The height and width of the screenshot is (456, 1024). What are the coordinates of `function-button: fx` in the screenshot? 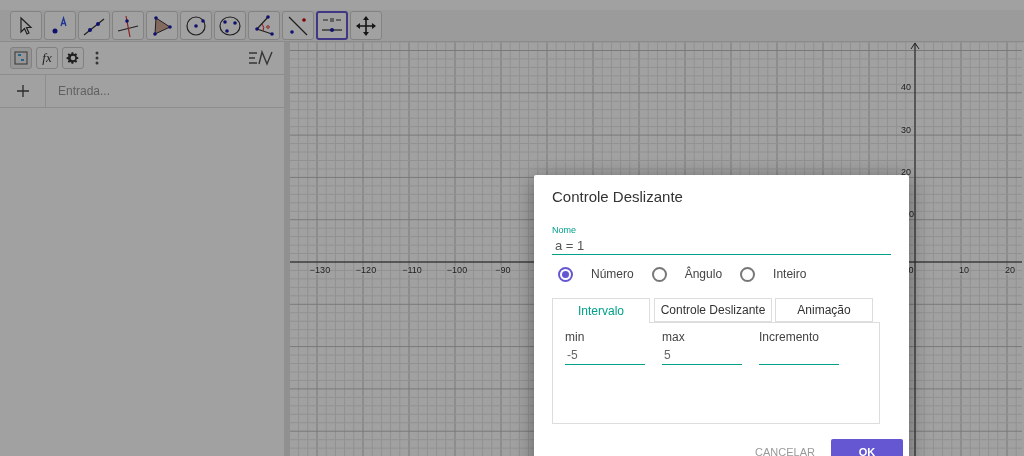 It's located at (47, 58).